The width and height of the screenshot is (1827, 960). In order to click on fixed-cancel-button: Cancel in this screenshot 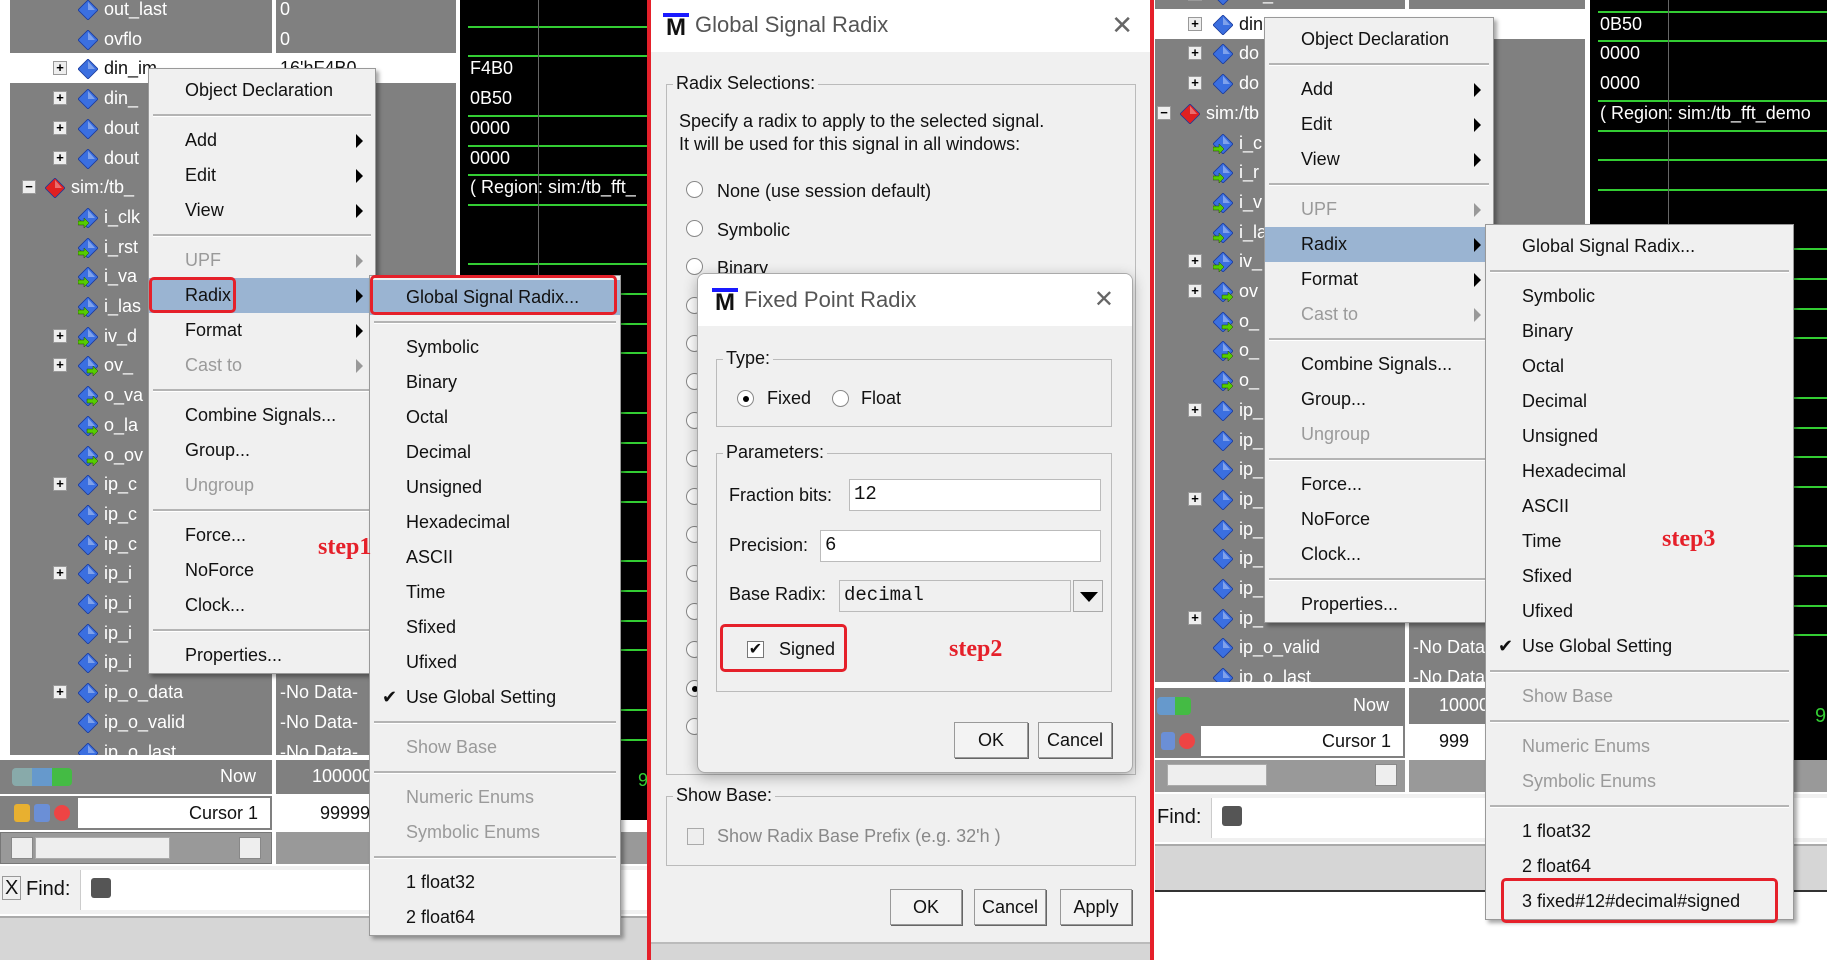, I will do `click(1075, 740)`.